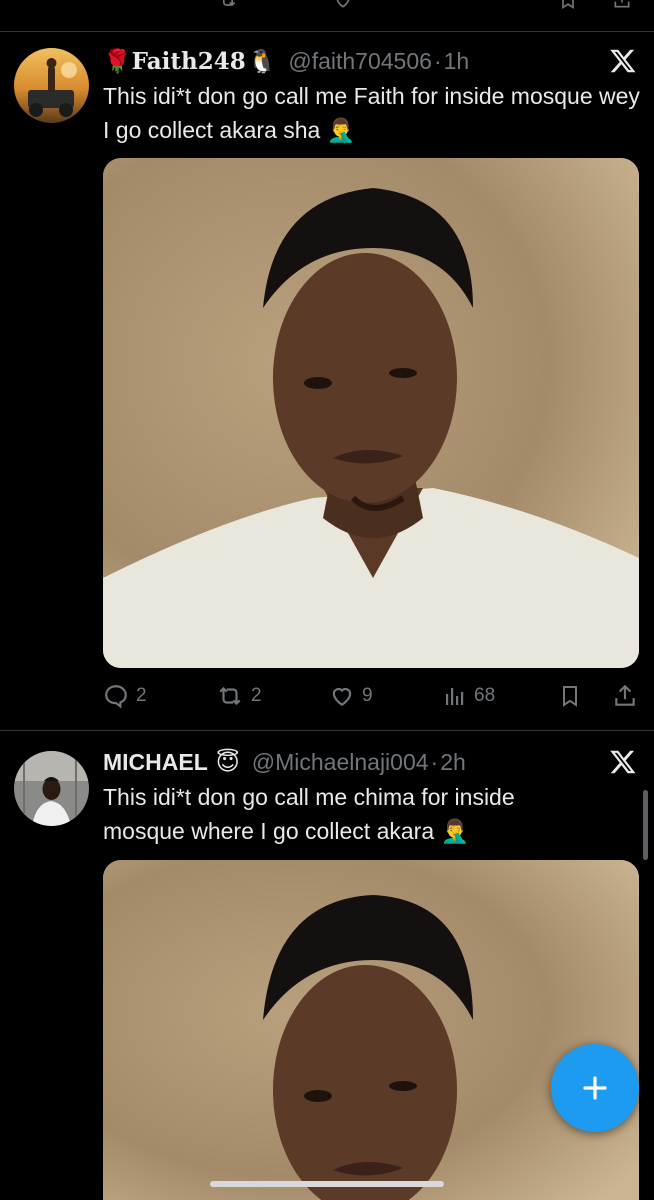 The image size is (654, 1200). I want to click on plus-icon, so click(595, 1088).